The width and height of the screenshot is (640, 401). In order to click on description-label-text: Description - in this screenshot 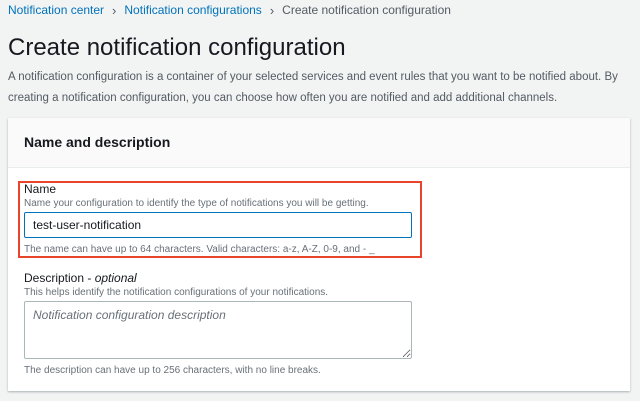, I will do `click(59, 278)`.